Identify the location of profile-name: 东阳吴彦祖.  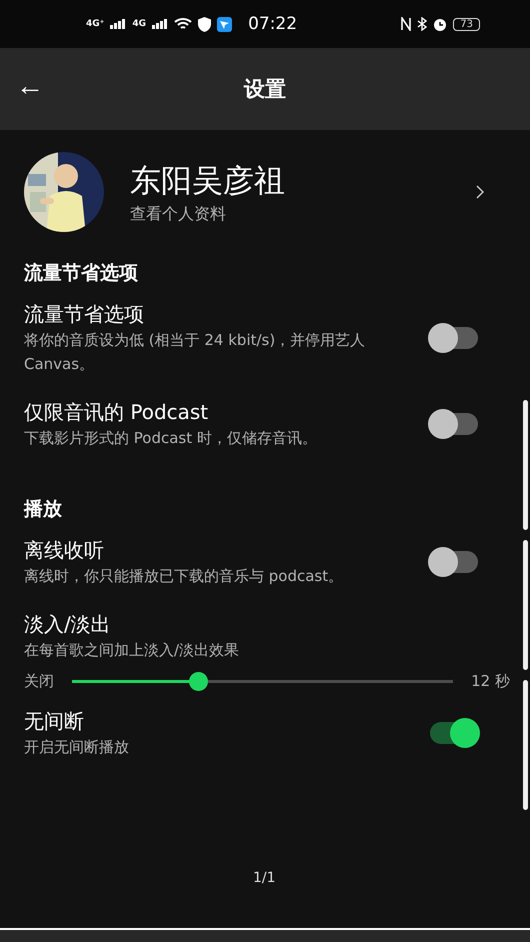
(207, 181).